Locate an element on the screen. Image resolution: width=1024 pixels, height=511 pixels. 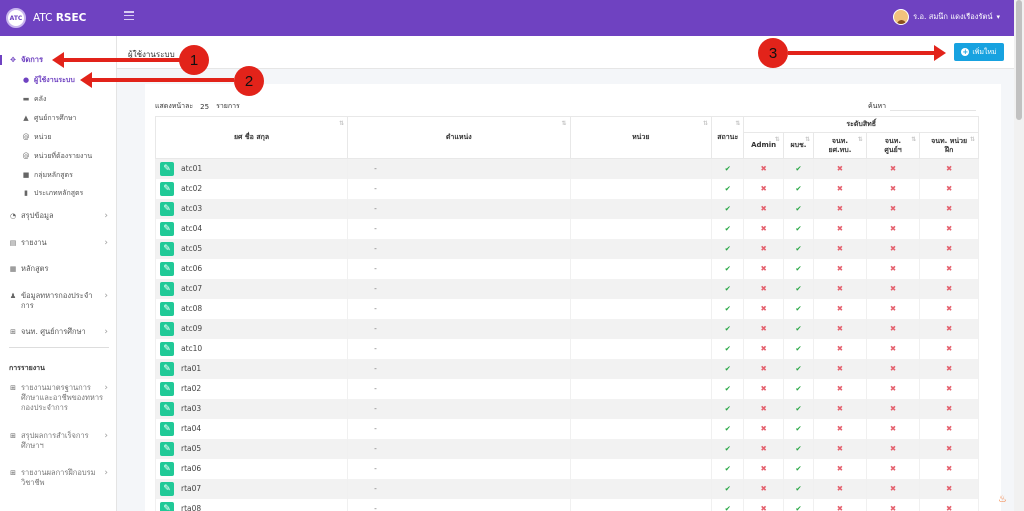
cell-name: ✎ rta07 is located at coordinates (251, 488).